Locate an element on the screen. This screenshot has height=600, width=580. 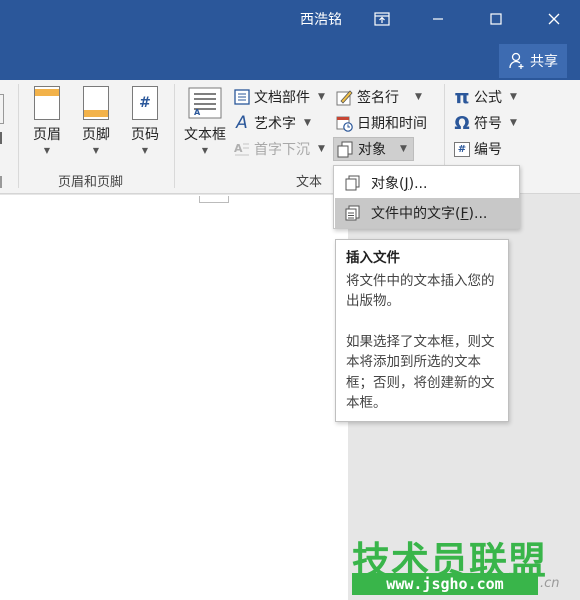
symbol-button: Ω 符号 ▼ is located at coordinates (485, 123).